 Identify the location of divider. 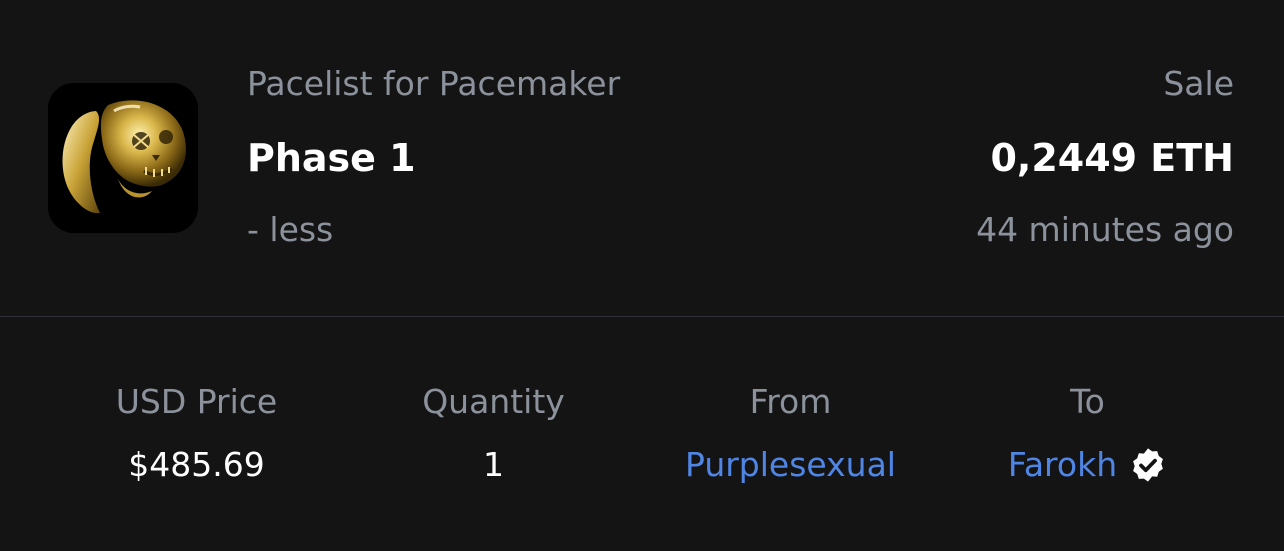
(642, 316).